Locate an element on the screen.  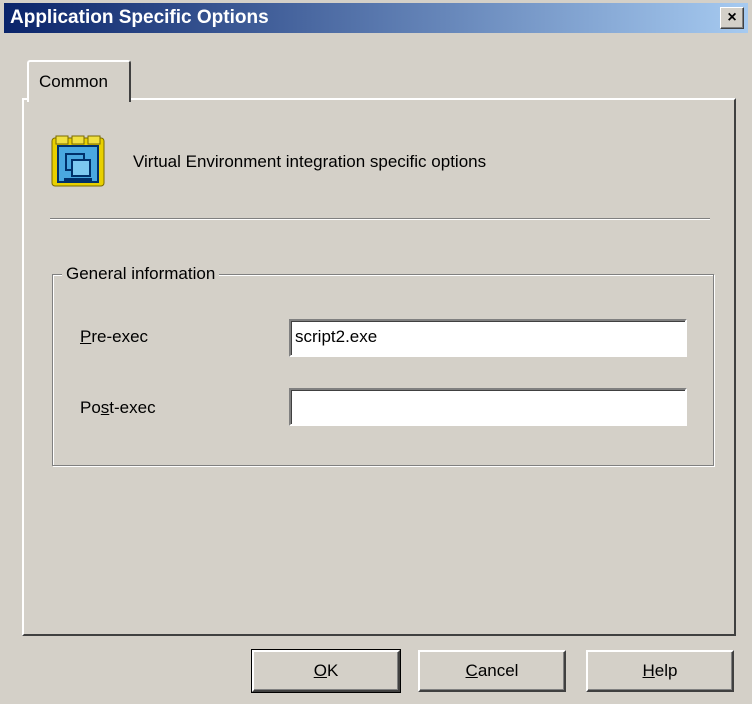
ok-button: OK is located at coordinates (326, 671).